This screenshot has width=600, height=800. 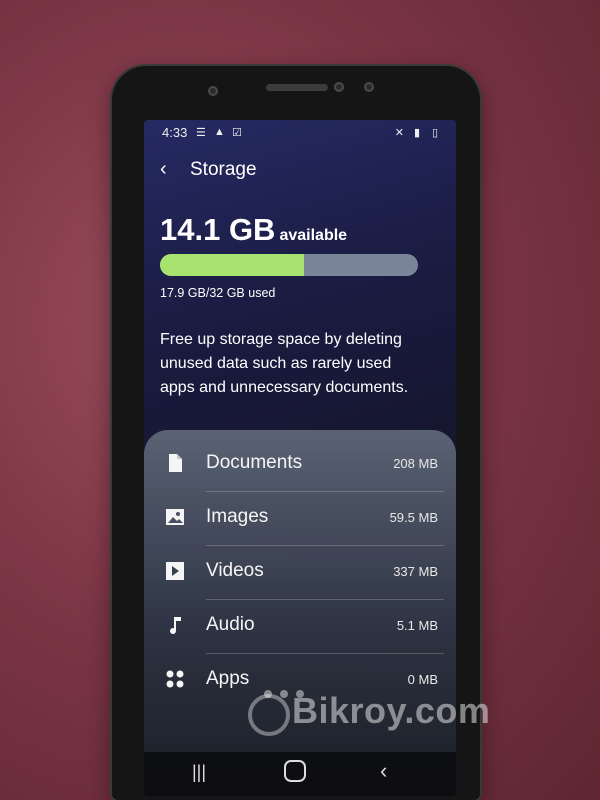 What do you see at coordinates (218, 229) in the screenshot?
I see `available-value: 14.1 GB` at bounding box center [218, 229].